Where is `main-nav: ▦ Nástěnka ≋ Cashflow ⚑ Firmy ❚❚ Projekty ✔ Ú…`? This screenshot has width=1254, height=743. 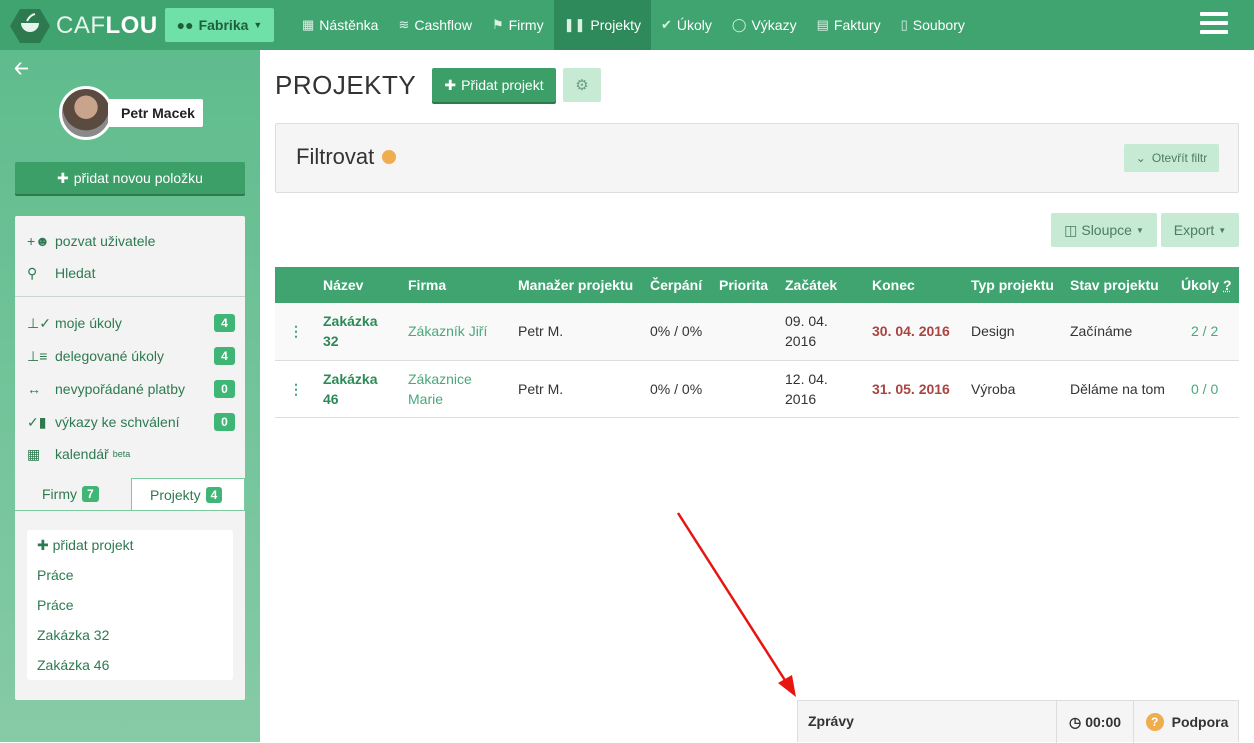
main-nav: ▦ Nástěnka ≋ Cashflow ⚑ Firmy ❚❚ Projekty ✔ Ú… is located at coordinates (633, 25).